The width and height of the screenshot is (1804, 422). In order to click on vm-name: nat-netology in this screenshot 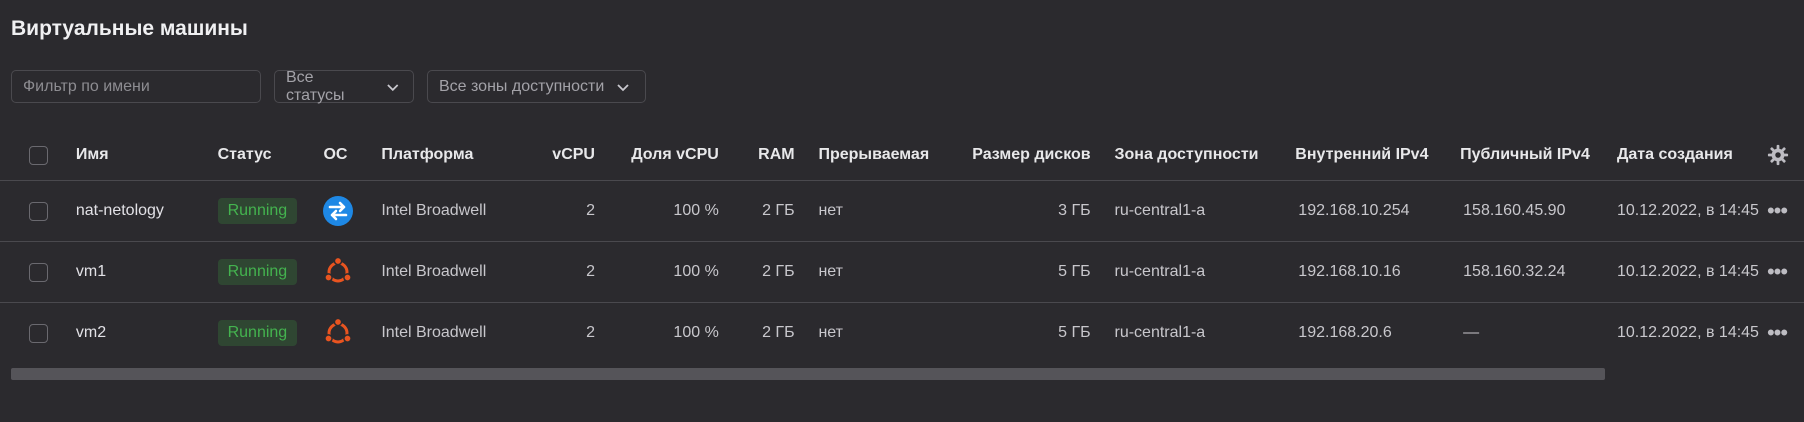, I will do `click(146, 211)`.